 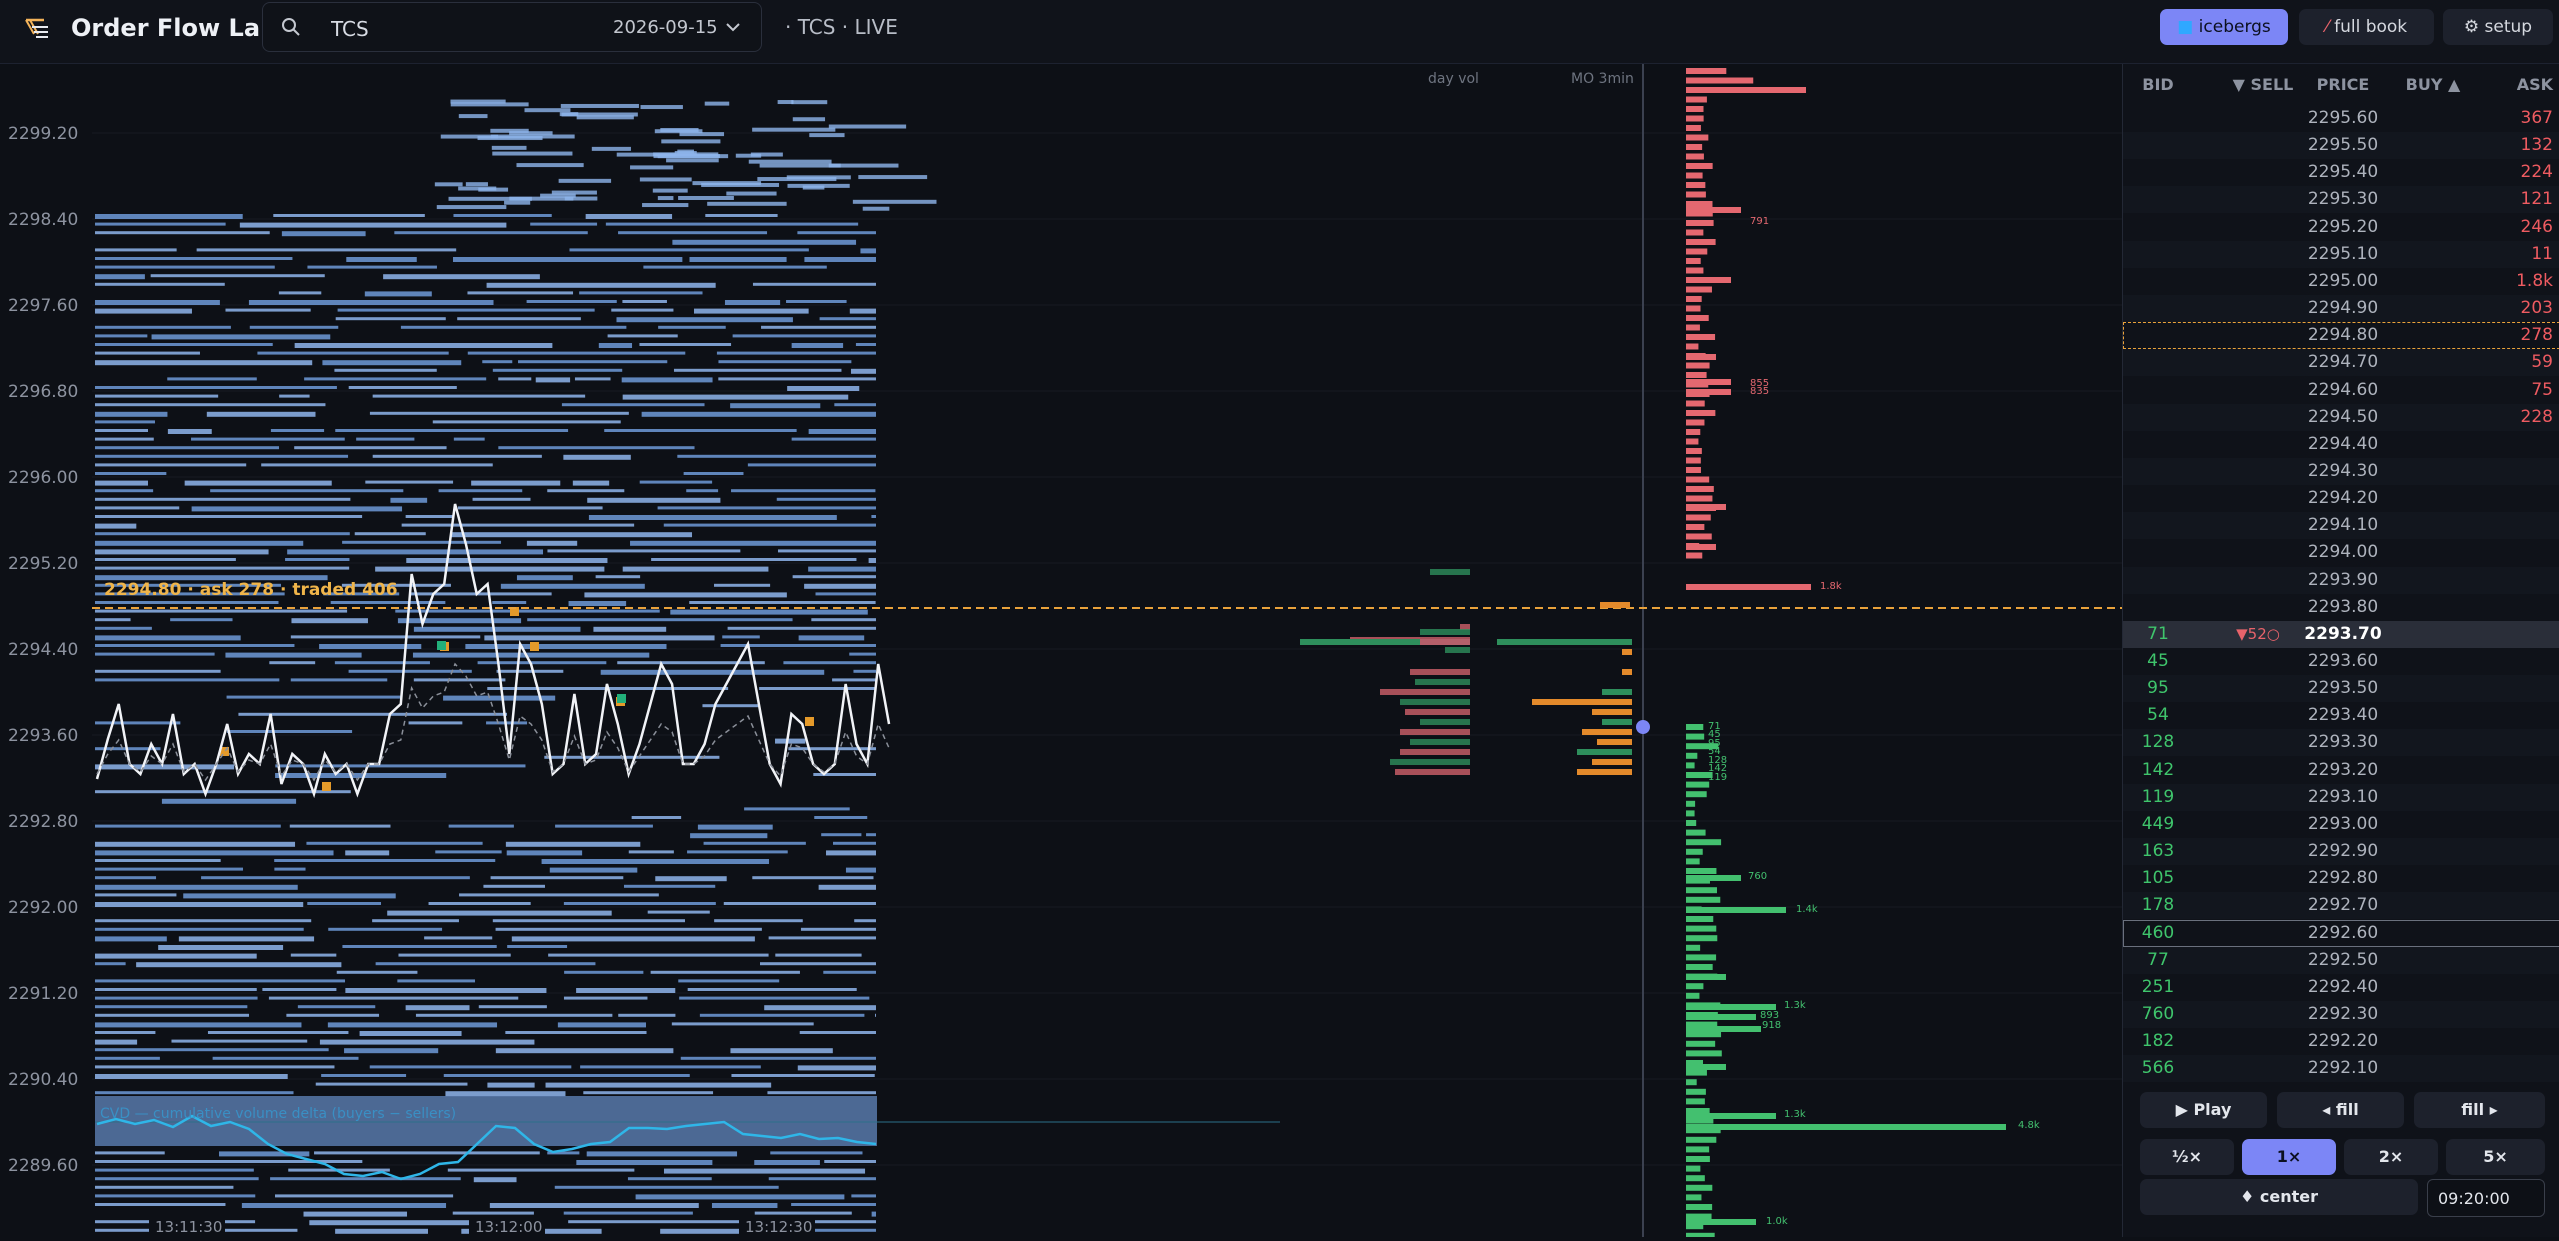 I want to click on ladder-row: 2295.60 367, so click(x=2341, y=118).